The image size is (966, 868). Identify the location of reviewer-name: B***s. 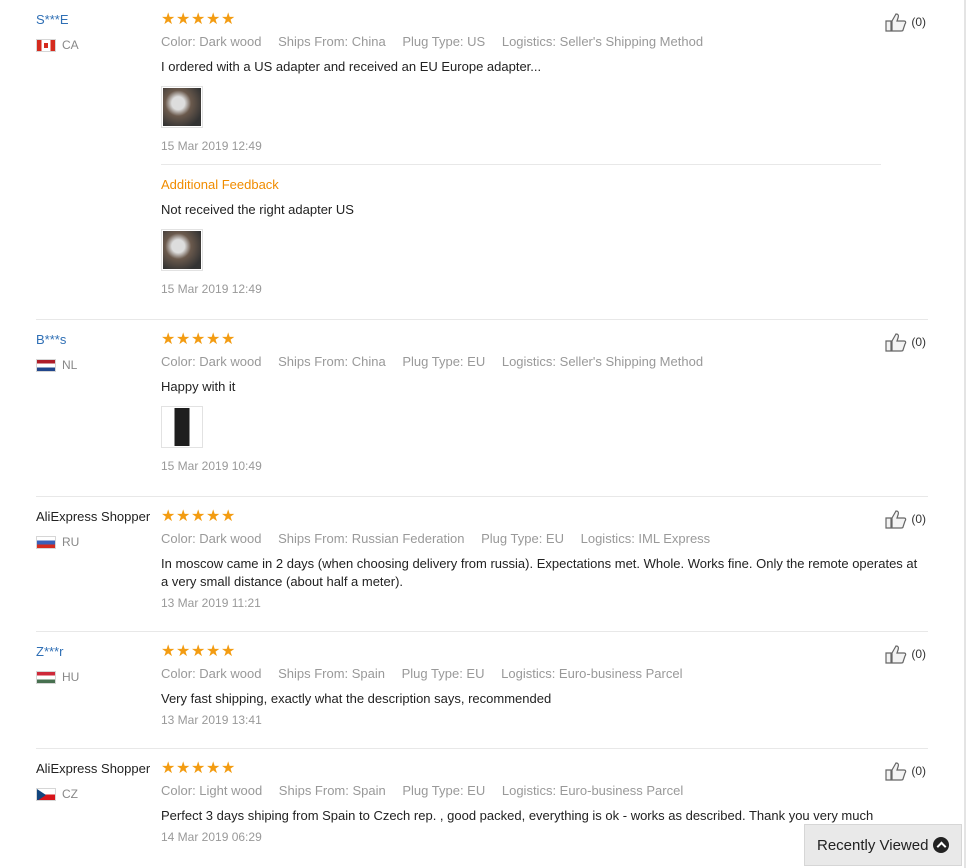
(98, 340).